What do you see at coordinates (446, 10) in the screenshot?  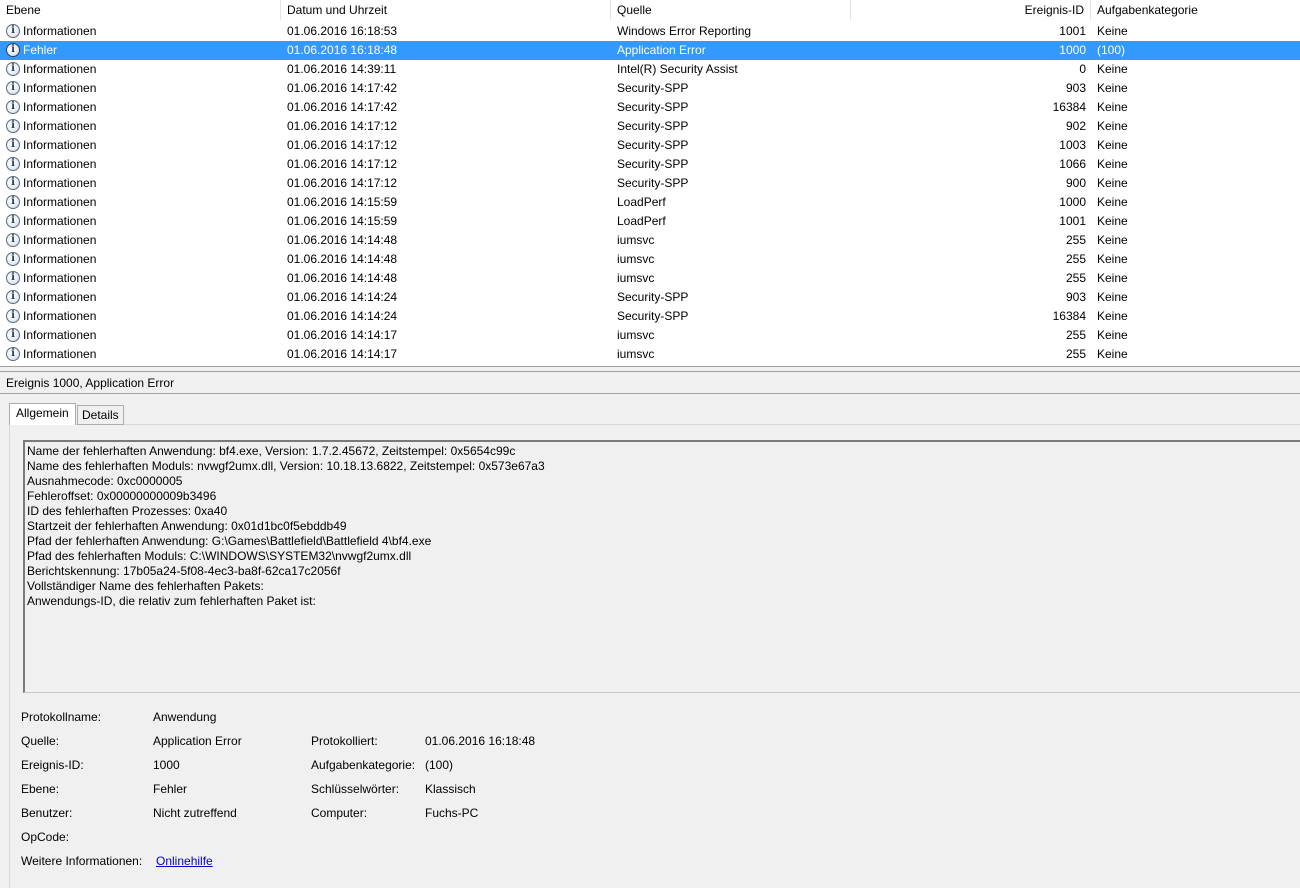 I see `column-date: Datum und Uhrzeit` at bounding box center [446, 10].